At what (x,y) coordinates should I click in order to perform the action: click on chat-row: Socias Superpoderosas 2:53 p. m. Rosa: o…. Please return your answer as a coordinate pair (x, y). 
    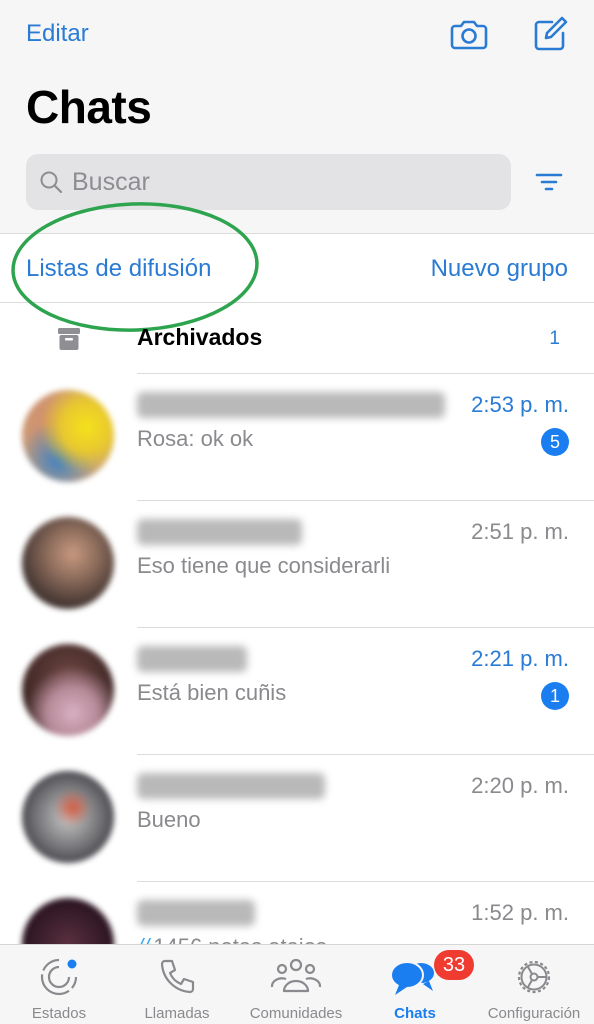
    Looking at the image, I should click on (297, 437).